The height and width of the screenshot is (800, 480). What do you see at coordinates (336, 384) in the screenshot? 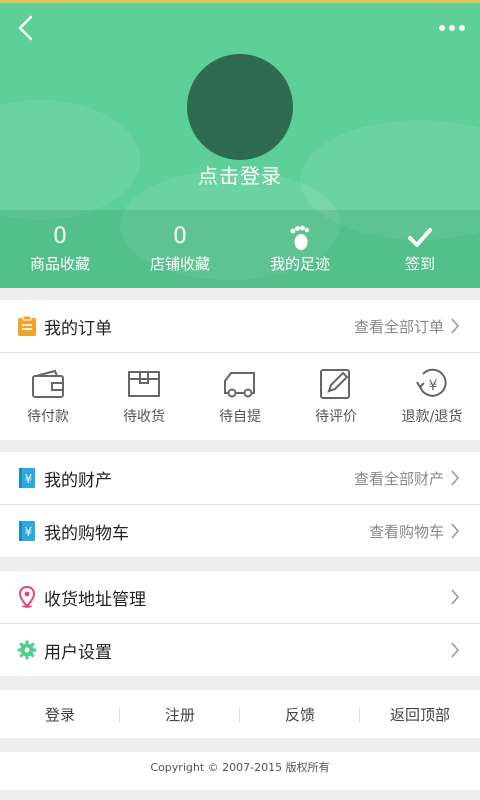
I see `pen-icon` at bounding box center [336, 384].